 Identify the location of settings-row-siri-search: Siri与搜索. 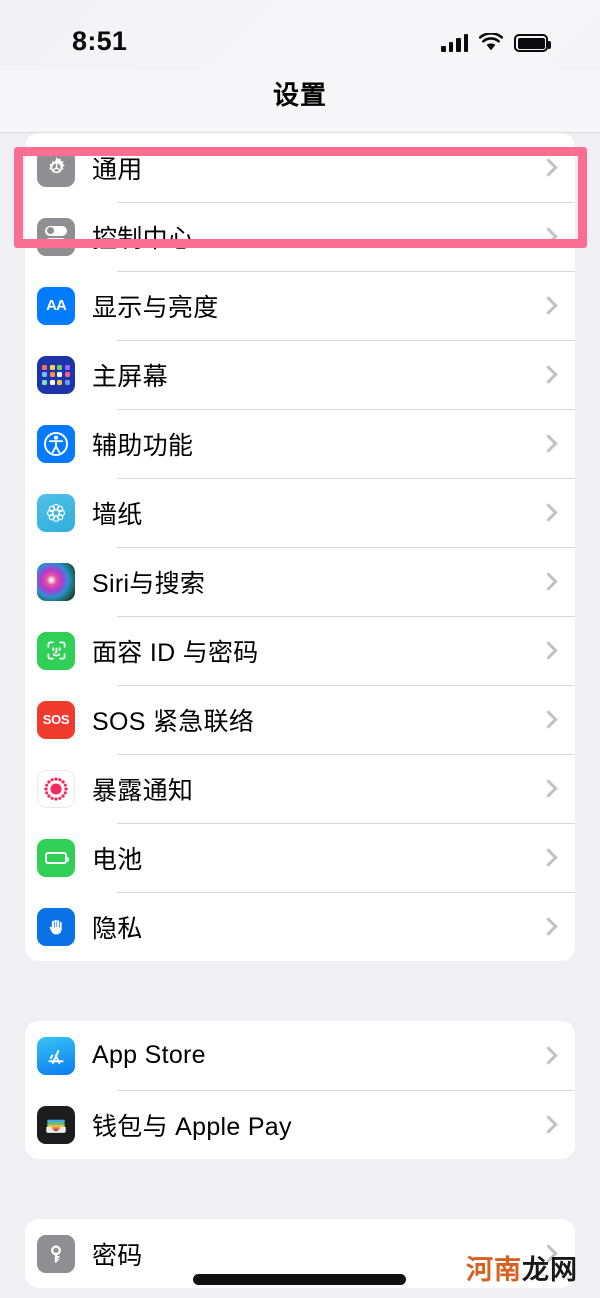
(300, 581).